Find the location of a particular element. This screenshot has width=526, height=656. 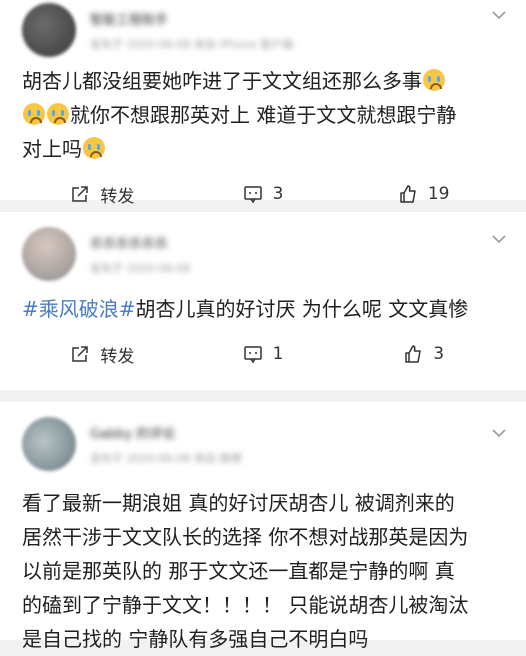

comment-count: 1 is located at coordinates (278, 354).